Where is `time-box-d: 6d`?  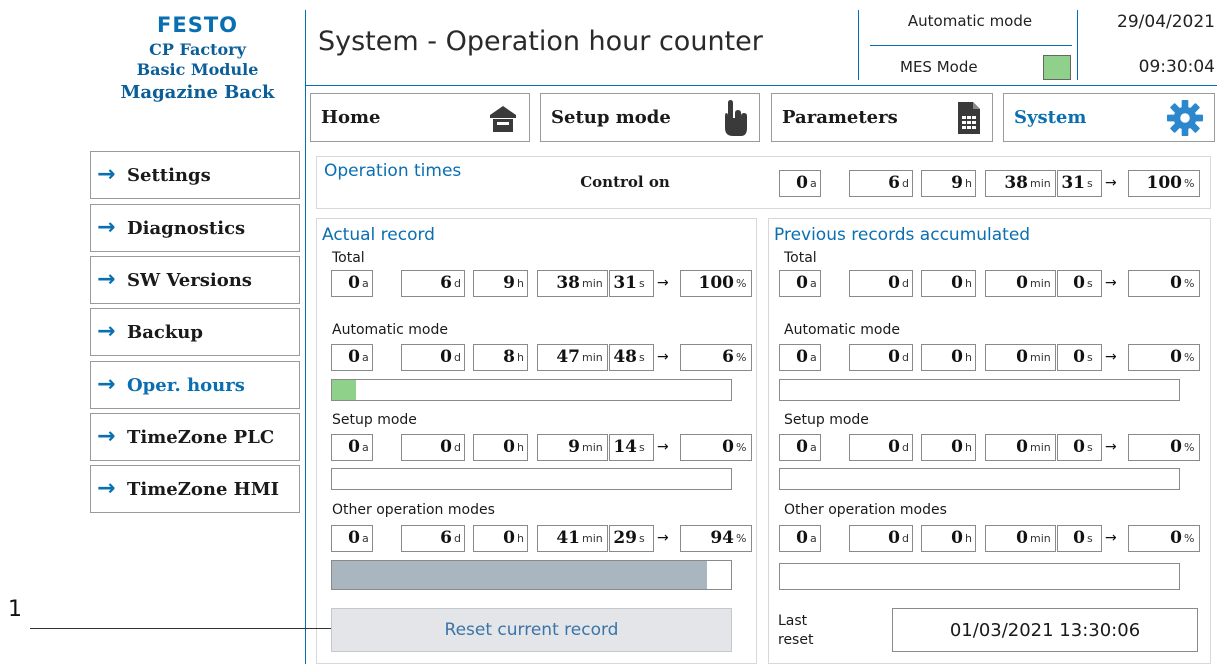
time-box-d: 6d is located at coordinates (433, 283).